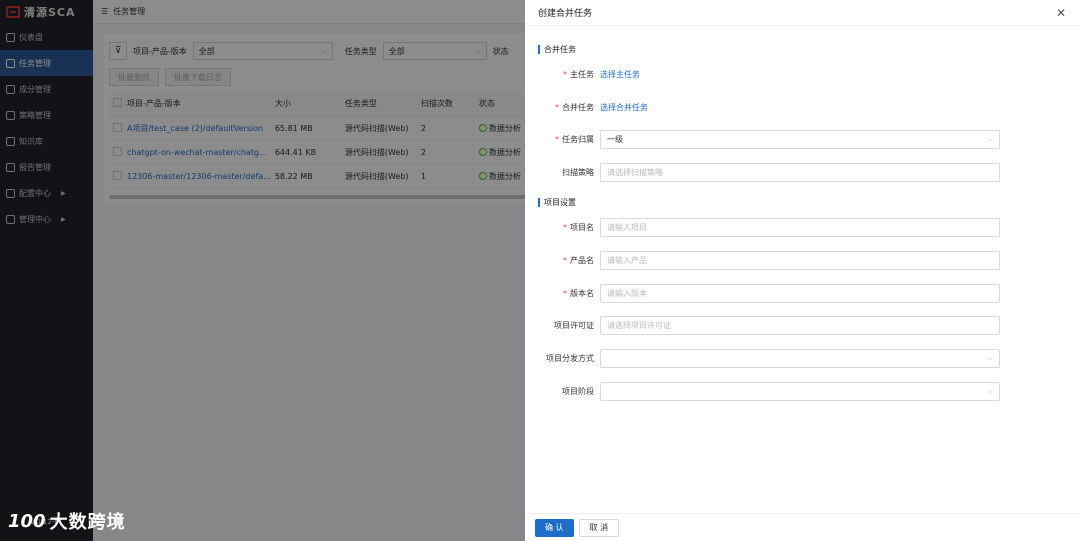 The height and width of the screenshot is (541, 1080). What do you see at coordinates (599, 527) in the screenshot?
I see `cancel-button: 取 消` at bounding box center [599, 527].